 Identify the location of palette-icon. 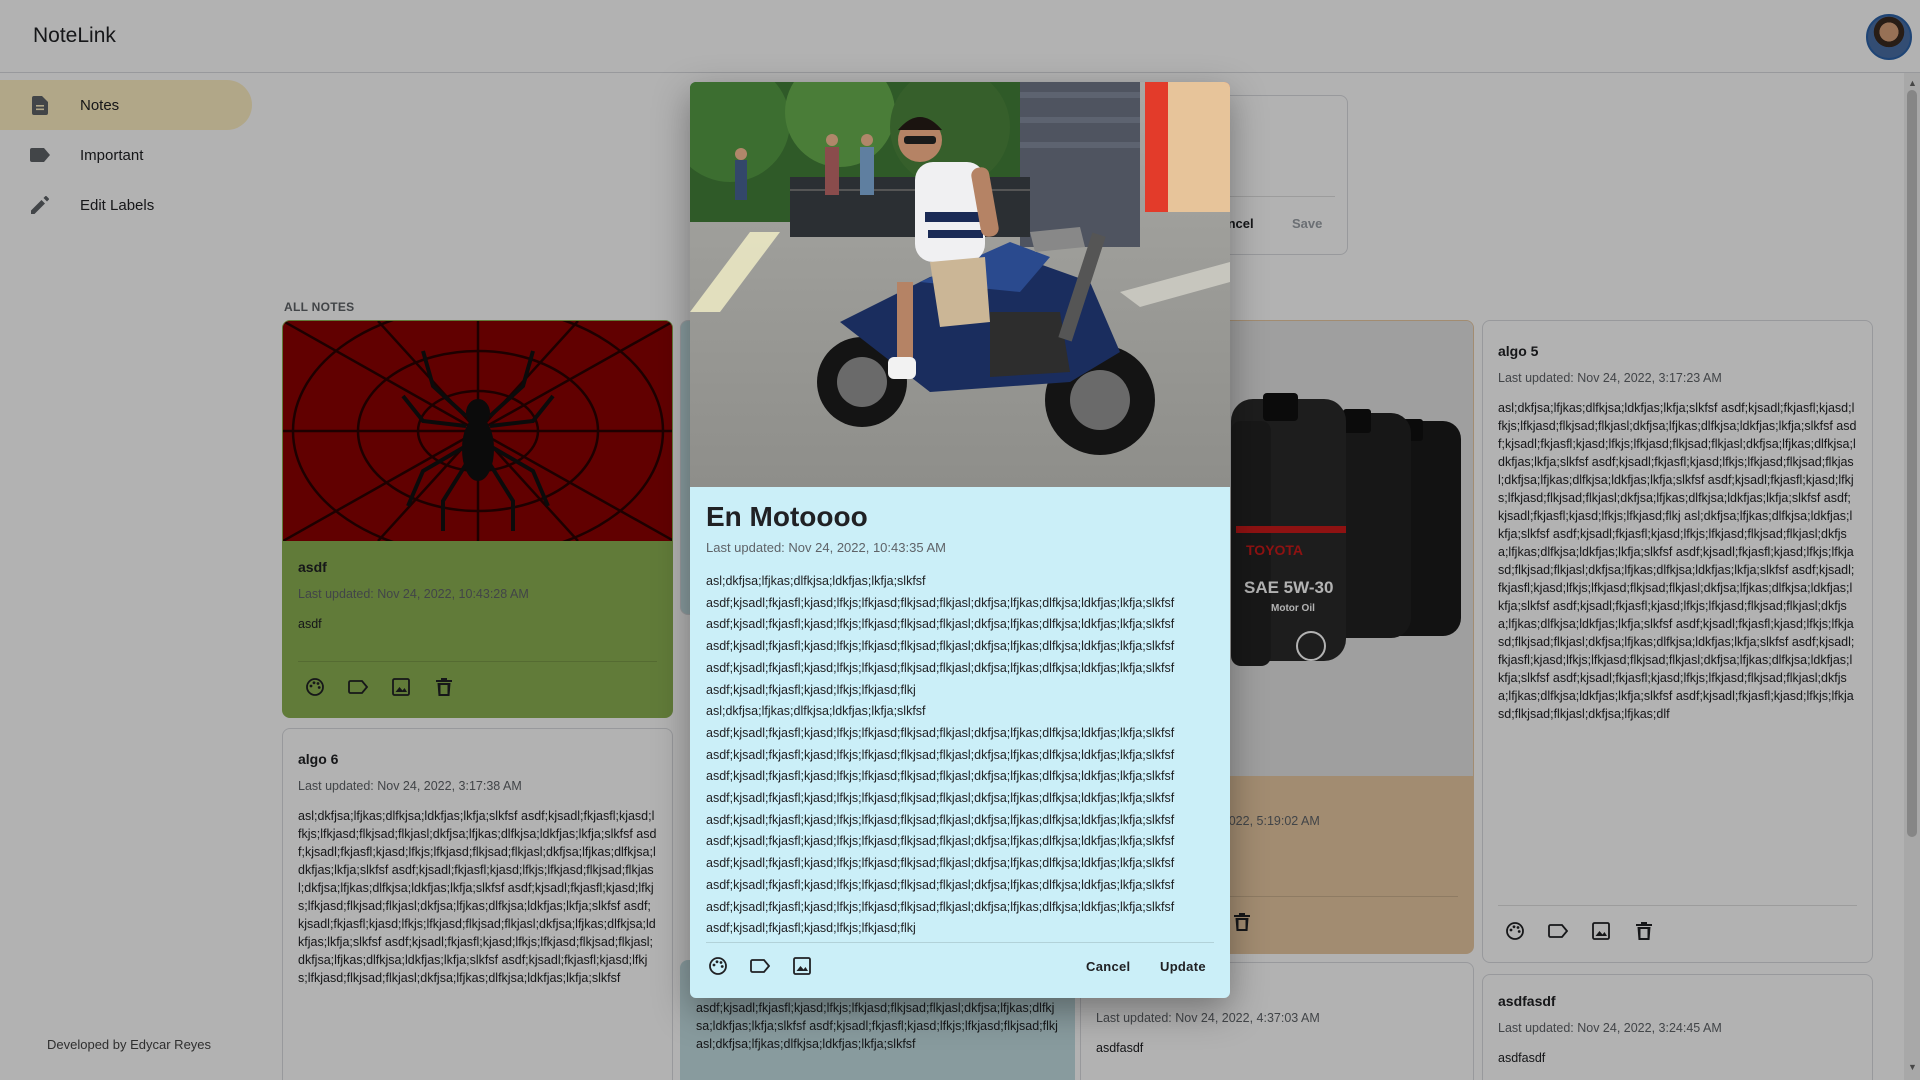
(717, 965).